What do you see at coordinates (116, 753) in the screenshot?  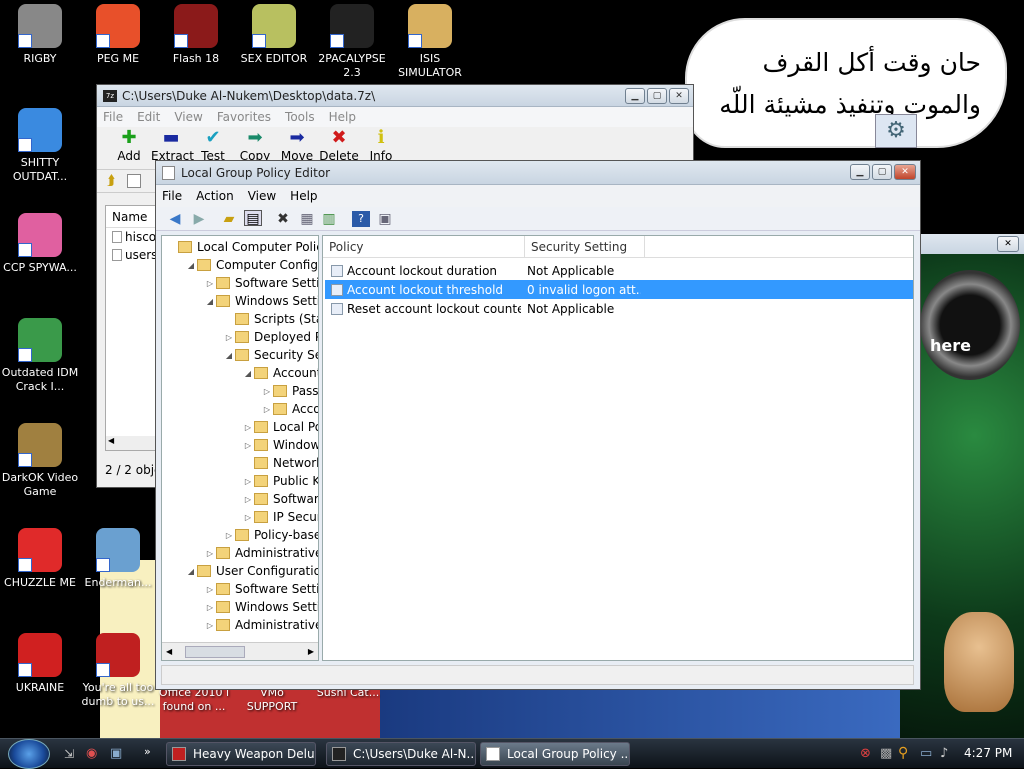 I see `computer-icon: ▣` at bounding box center [116, 753].